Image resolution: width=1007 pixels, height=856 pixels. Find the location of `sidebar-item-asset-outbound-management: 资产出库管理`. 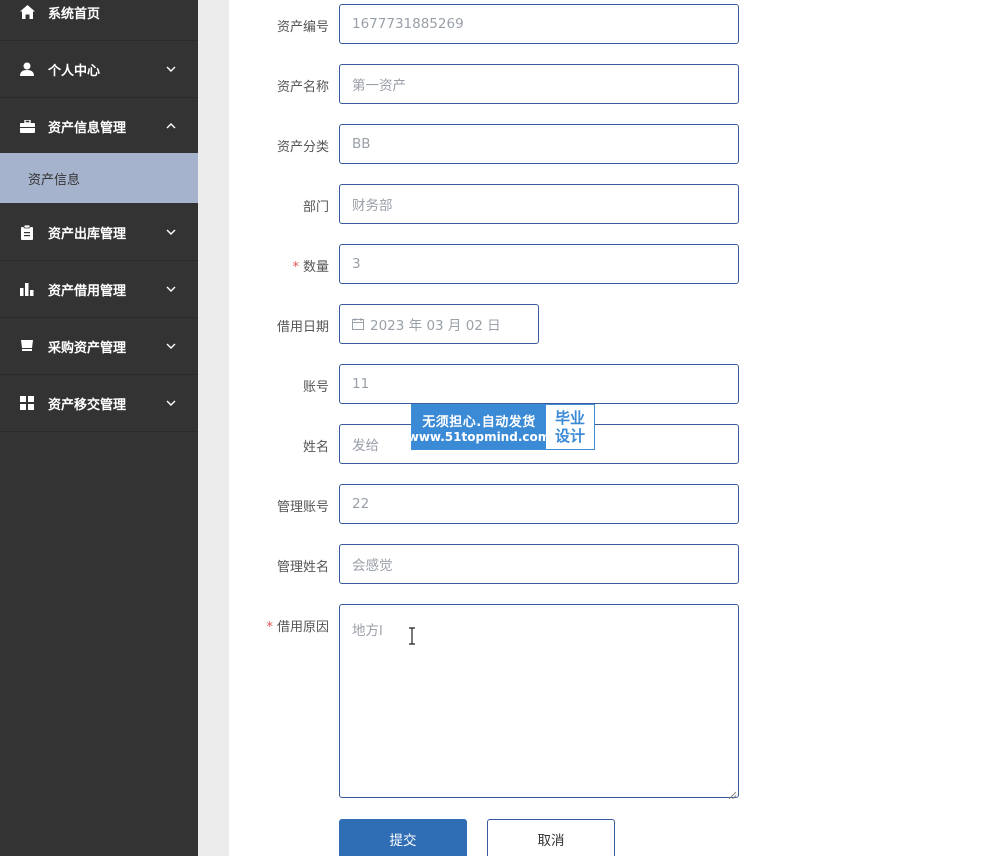

sidebar-item-asset-outbound-management: 资产出库管理 is located at coordinates (99, 232).